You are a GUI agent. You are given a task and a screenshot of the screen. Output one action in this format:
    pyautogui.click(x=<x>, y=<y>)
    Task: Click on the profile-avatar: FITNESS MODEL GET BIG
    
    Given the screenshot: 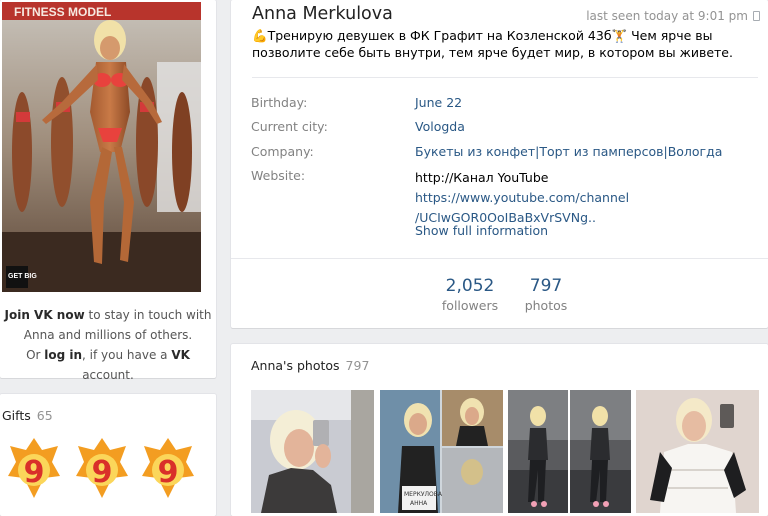 What is the action you would take?
    pyautogui.click(x=101, y=147)
    